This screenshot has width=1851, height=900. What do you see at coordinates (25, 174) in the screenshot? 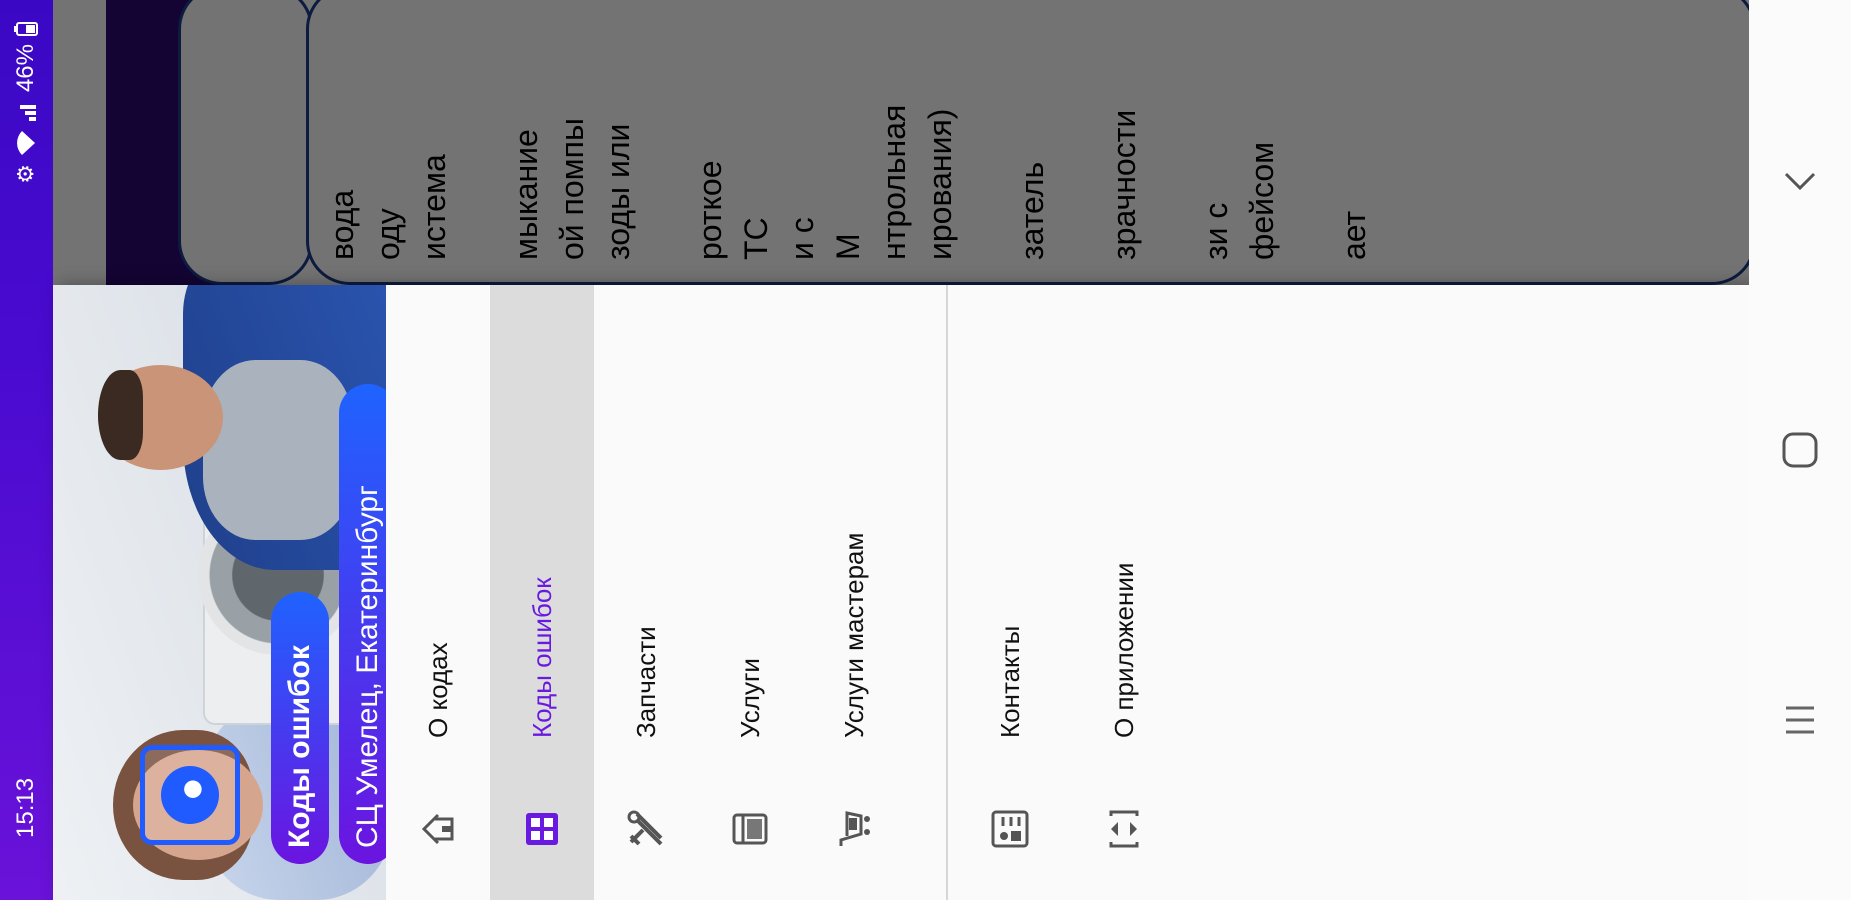
I see `settings-icon: ⚙` at bounding box center [25, 174].